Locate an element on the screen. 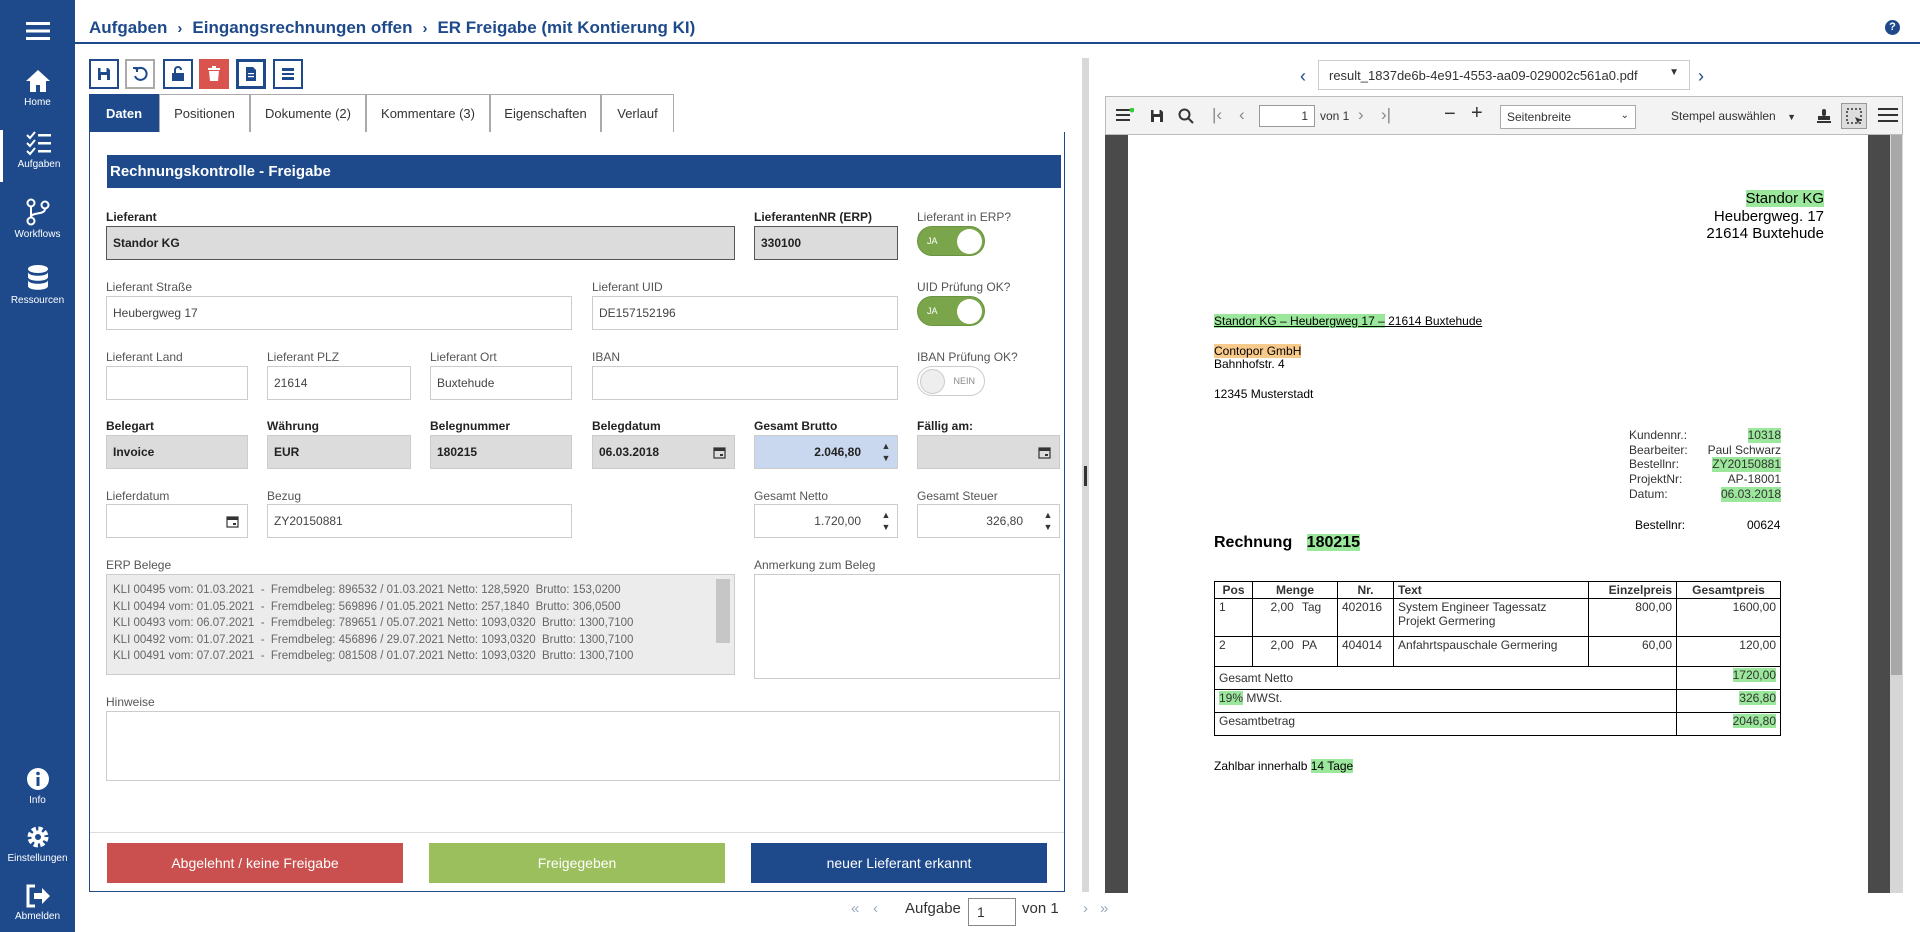 The width and height of the screenshot is (1920, 932). belegnummer-field: 180215 is located at coordinates (501, 452).